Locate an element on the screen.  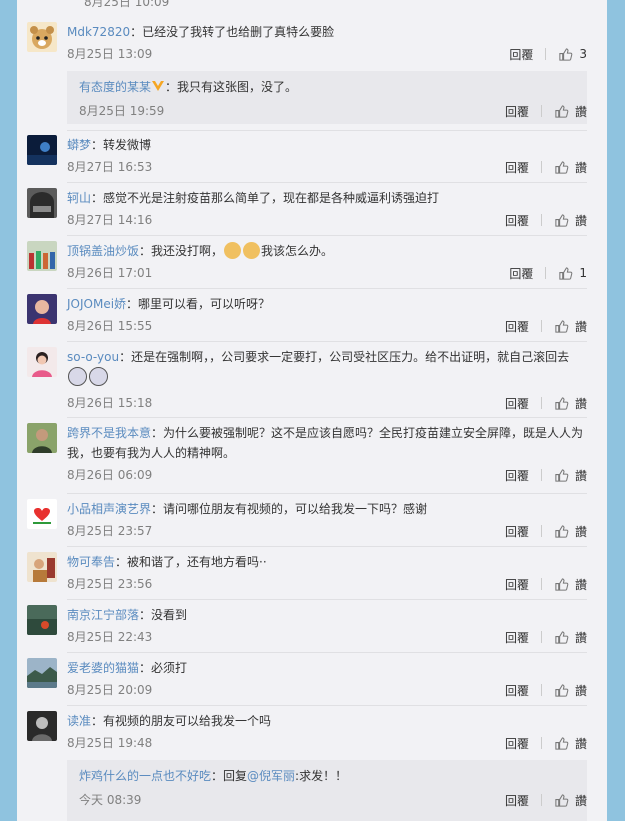
comment-timestamp: 8月26日 17:01 is located at coordinates (110, 273).